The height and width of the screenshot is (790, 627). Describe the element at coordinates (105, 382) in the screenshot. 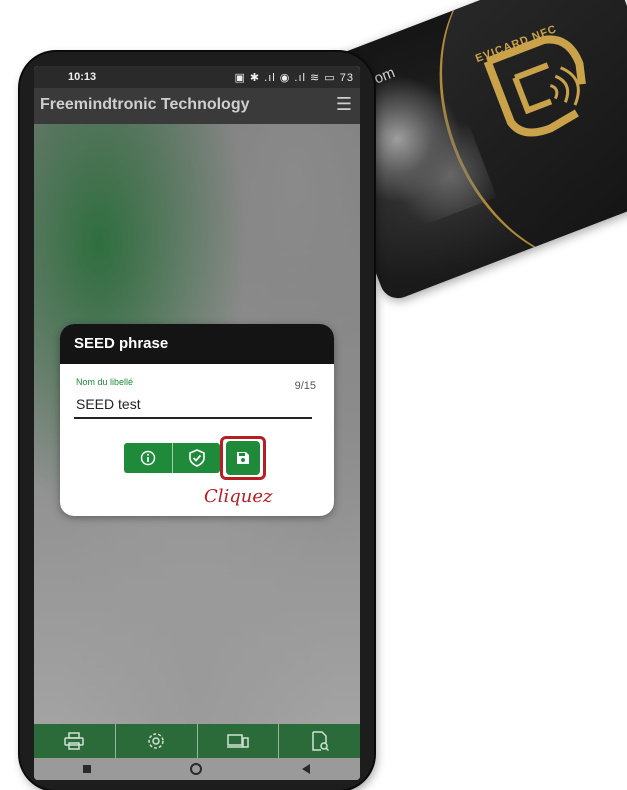

I see `label-field-label: Nom du libellé` at that location.